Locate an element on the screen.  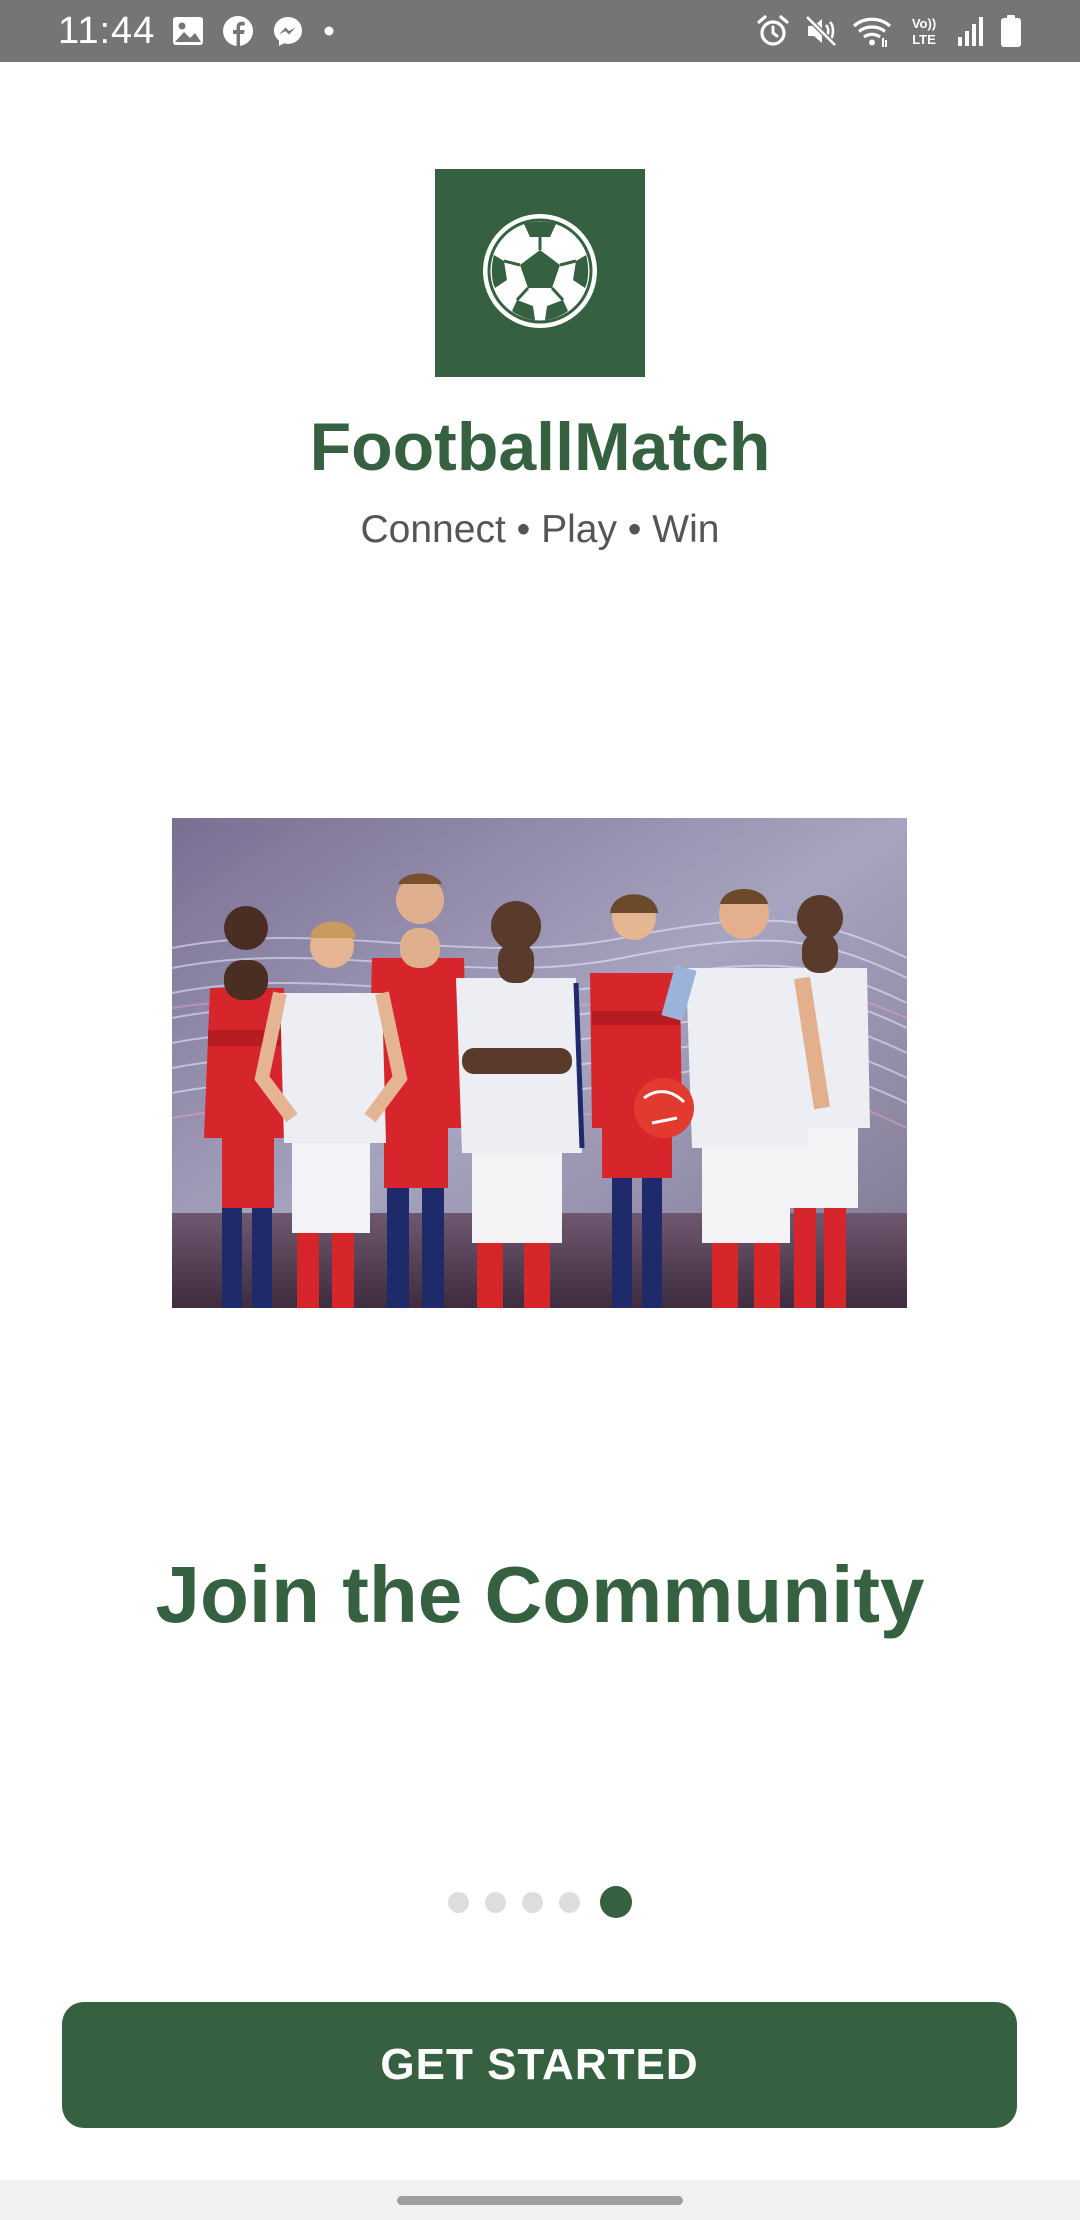
soccer-ball-icon is located at coordinates (540, 273).